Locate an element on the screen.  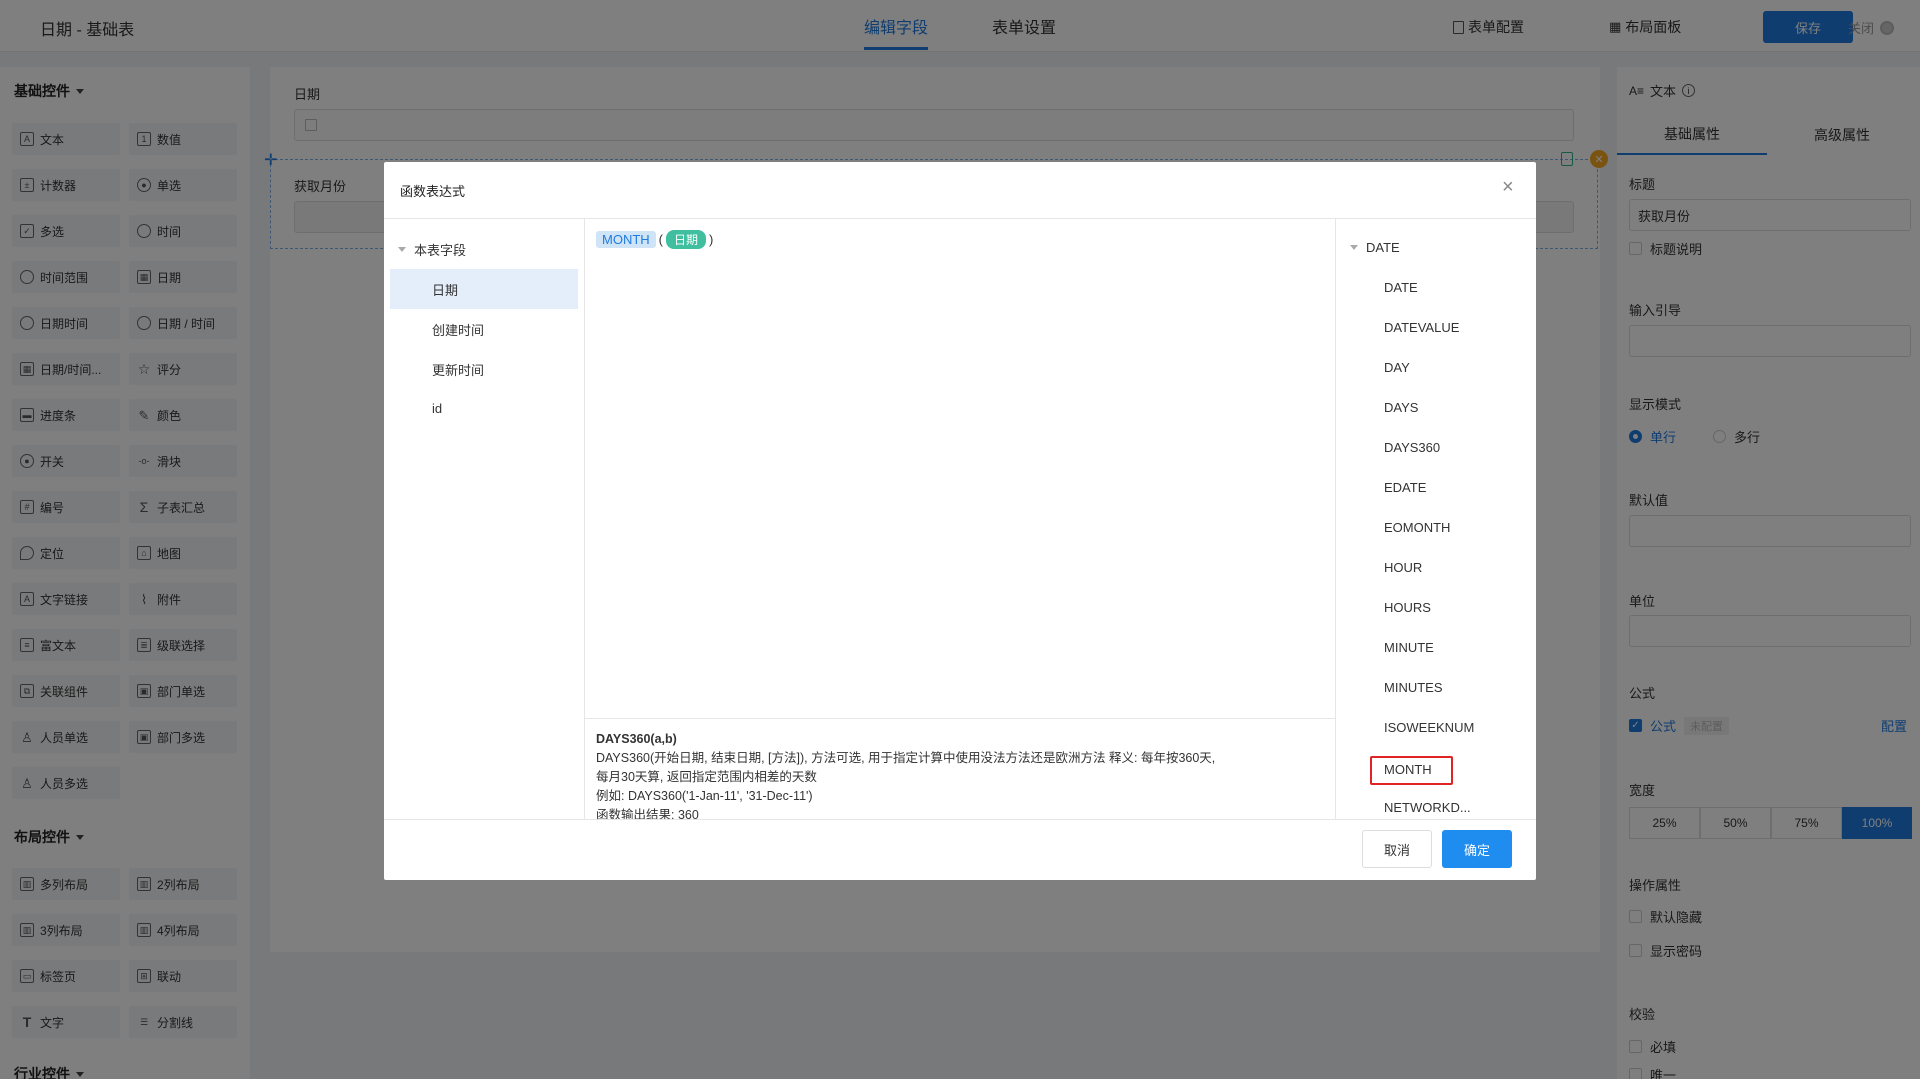
fn-item: DAY is located at coordinates (1397, 367).